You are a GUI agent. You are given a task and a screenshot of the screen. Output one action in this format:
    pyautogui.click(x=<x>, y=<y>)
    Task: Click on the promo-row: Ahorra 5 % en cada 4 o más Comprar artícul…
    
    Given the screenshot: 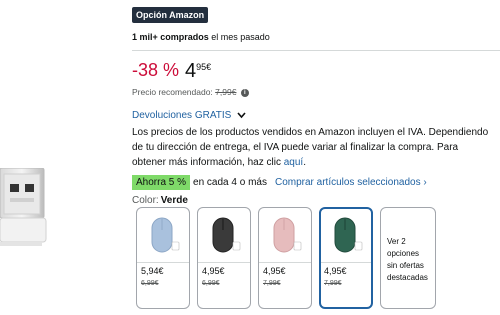 What is the action you would take?
    pyautogui.click(x=279, y=182)
    